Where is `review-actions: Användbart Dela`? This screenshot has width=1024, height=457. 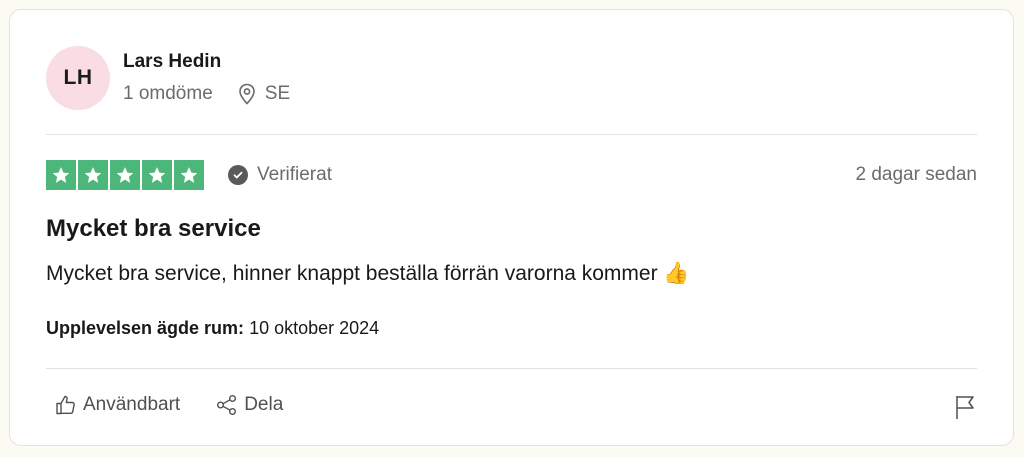
review-actions: Användbart Dela is located at coordinates (169, 405).